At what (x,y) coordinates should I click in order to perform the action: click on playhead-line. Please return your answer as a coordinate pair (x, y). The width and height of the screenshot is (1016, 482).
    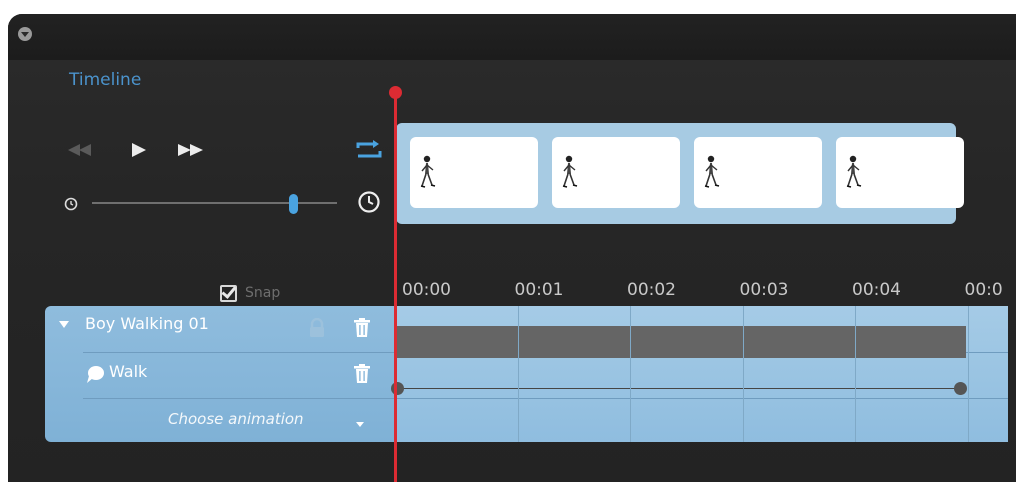
    Looking at the image, I should click on (395, 287).